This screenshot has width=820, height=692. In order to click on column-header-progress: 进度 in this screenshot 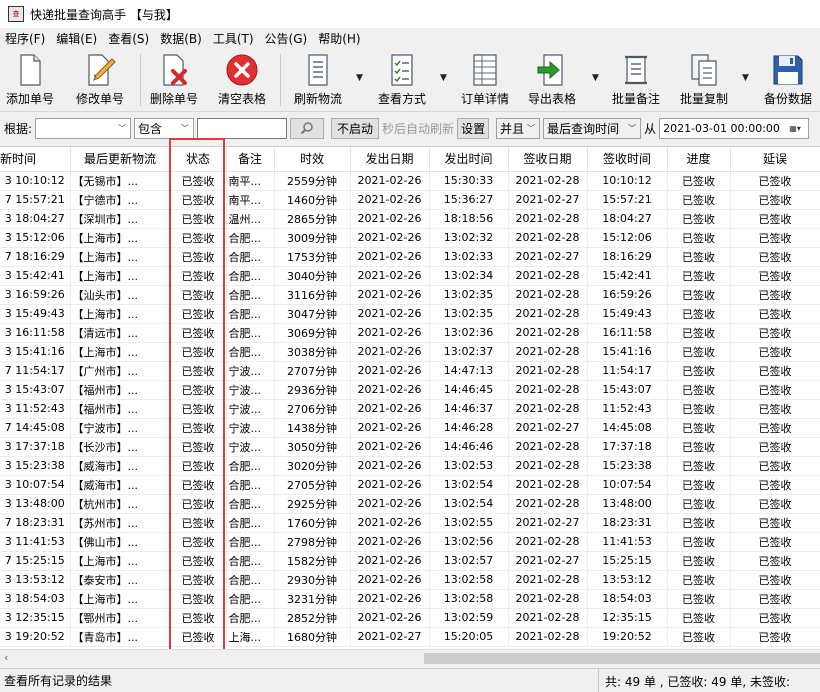, I will do `click(699, 159)`.